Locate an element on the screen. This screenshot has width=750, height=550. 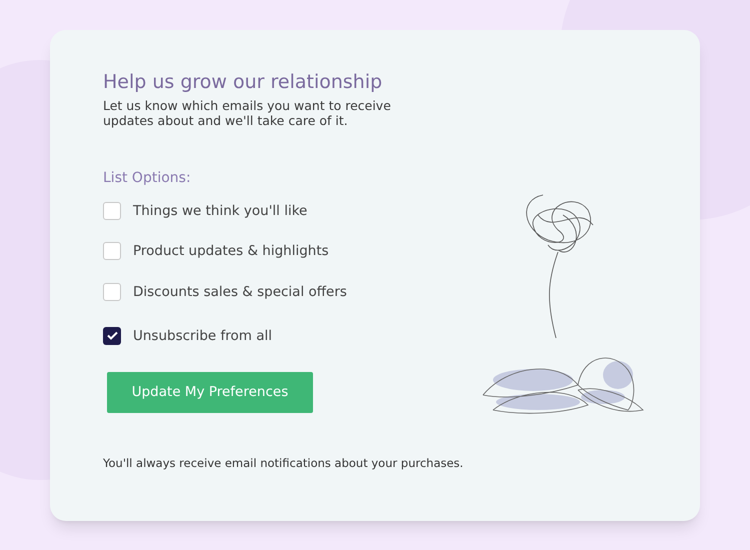
option-label: Unsubscribe from all is located at coordinates (202, 336).